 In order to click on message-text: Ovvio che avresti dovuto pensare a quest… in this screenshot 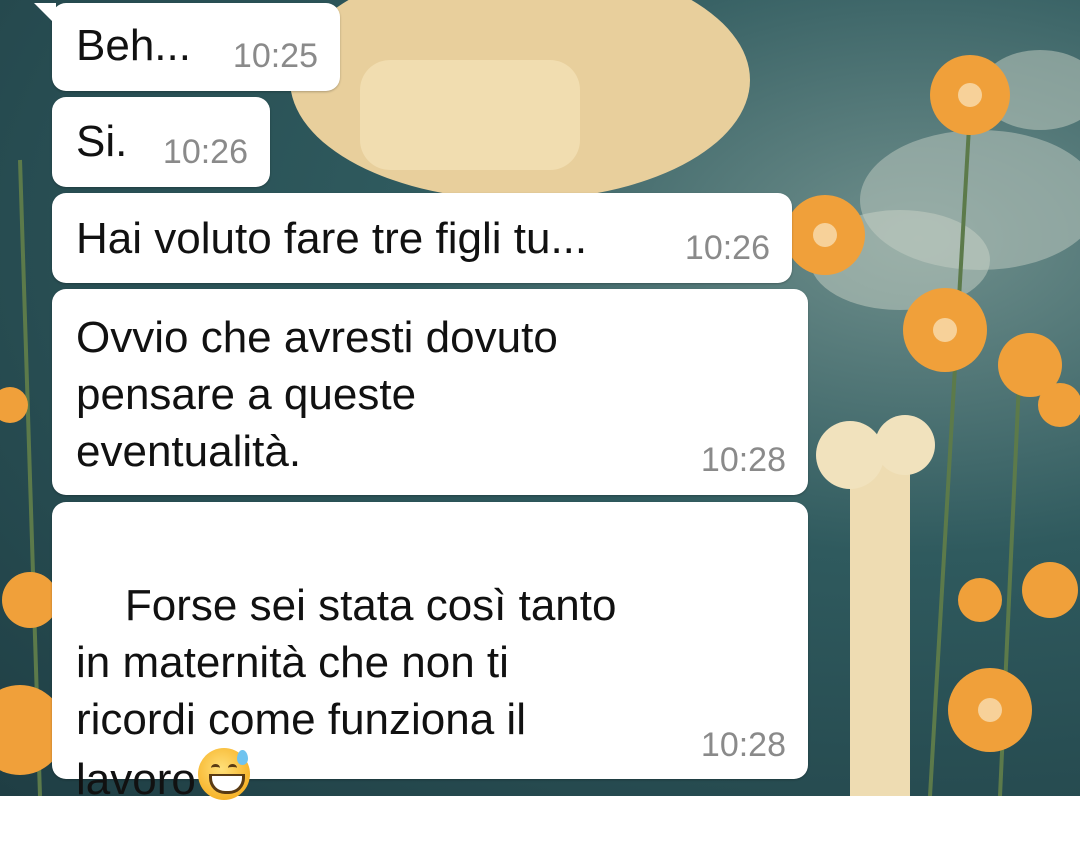, I will do `click(317, 394)`.